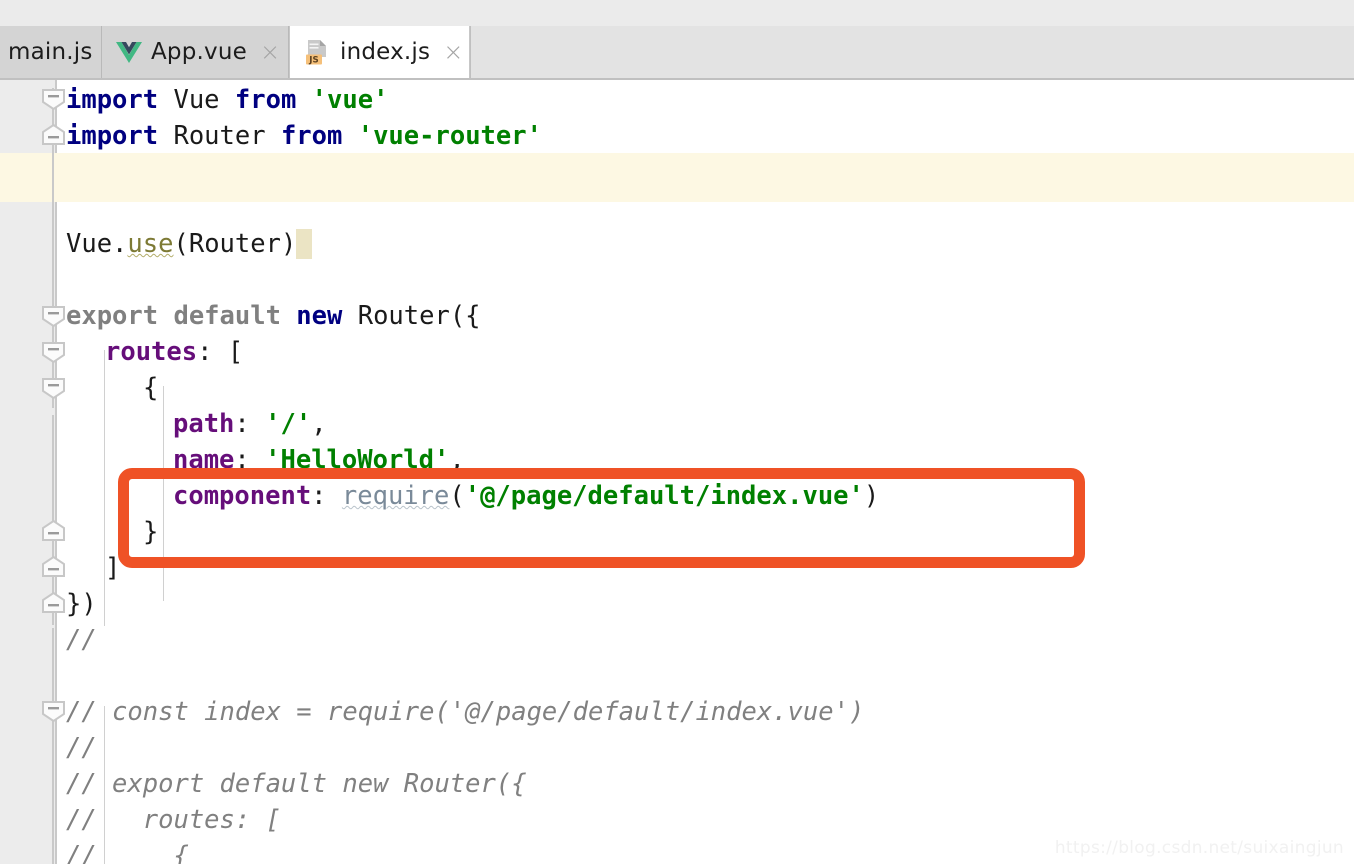 Image resolution: width=1354 pixels, height=864 pixels. I want to click on code-line-11: name: 'HelloWorld',, so click(706, 460).